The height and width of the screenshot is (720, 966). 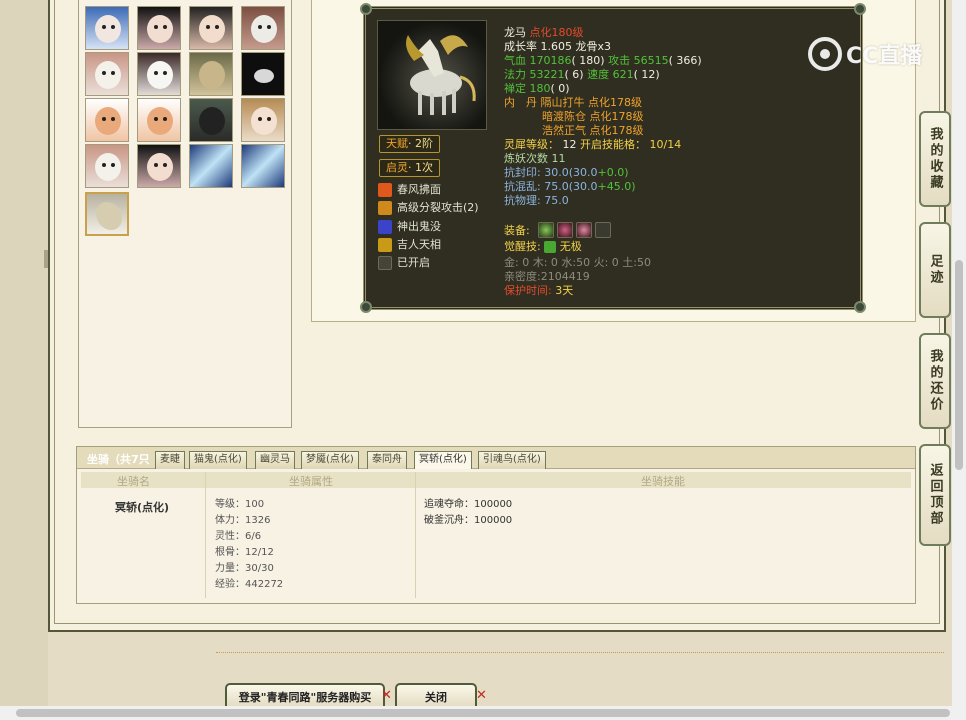 I want to click on side-nav-favorites: 我的收藏, so click(x=935, y=159).